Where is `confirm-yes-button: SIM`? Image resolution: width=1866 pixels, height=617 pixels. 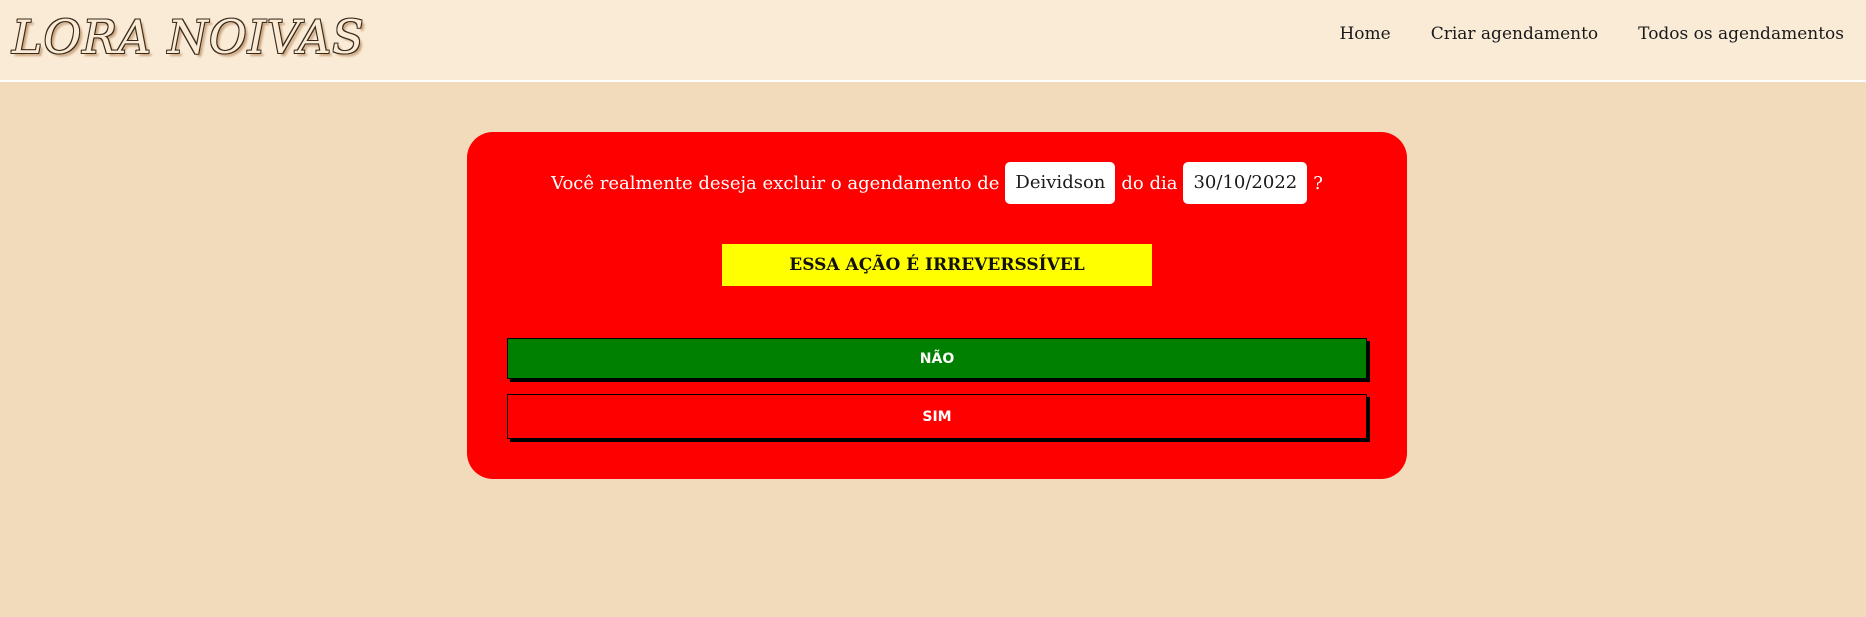
confirm-yes-button: SIM is located at coordinates (937, 416).